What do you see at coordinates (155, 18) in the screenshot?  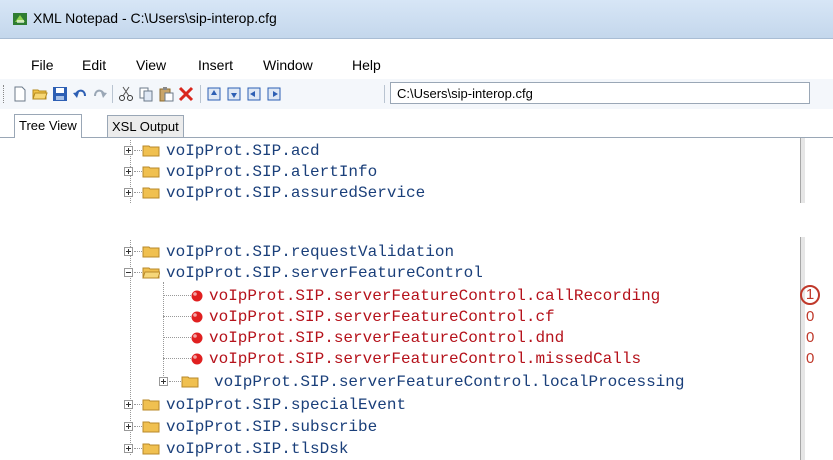 I see `window-title: XML Notepad - C:\Users\sip-interop.cfg` at bounding box center [155, 18].